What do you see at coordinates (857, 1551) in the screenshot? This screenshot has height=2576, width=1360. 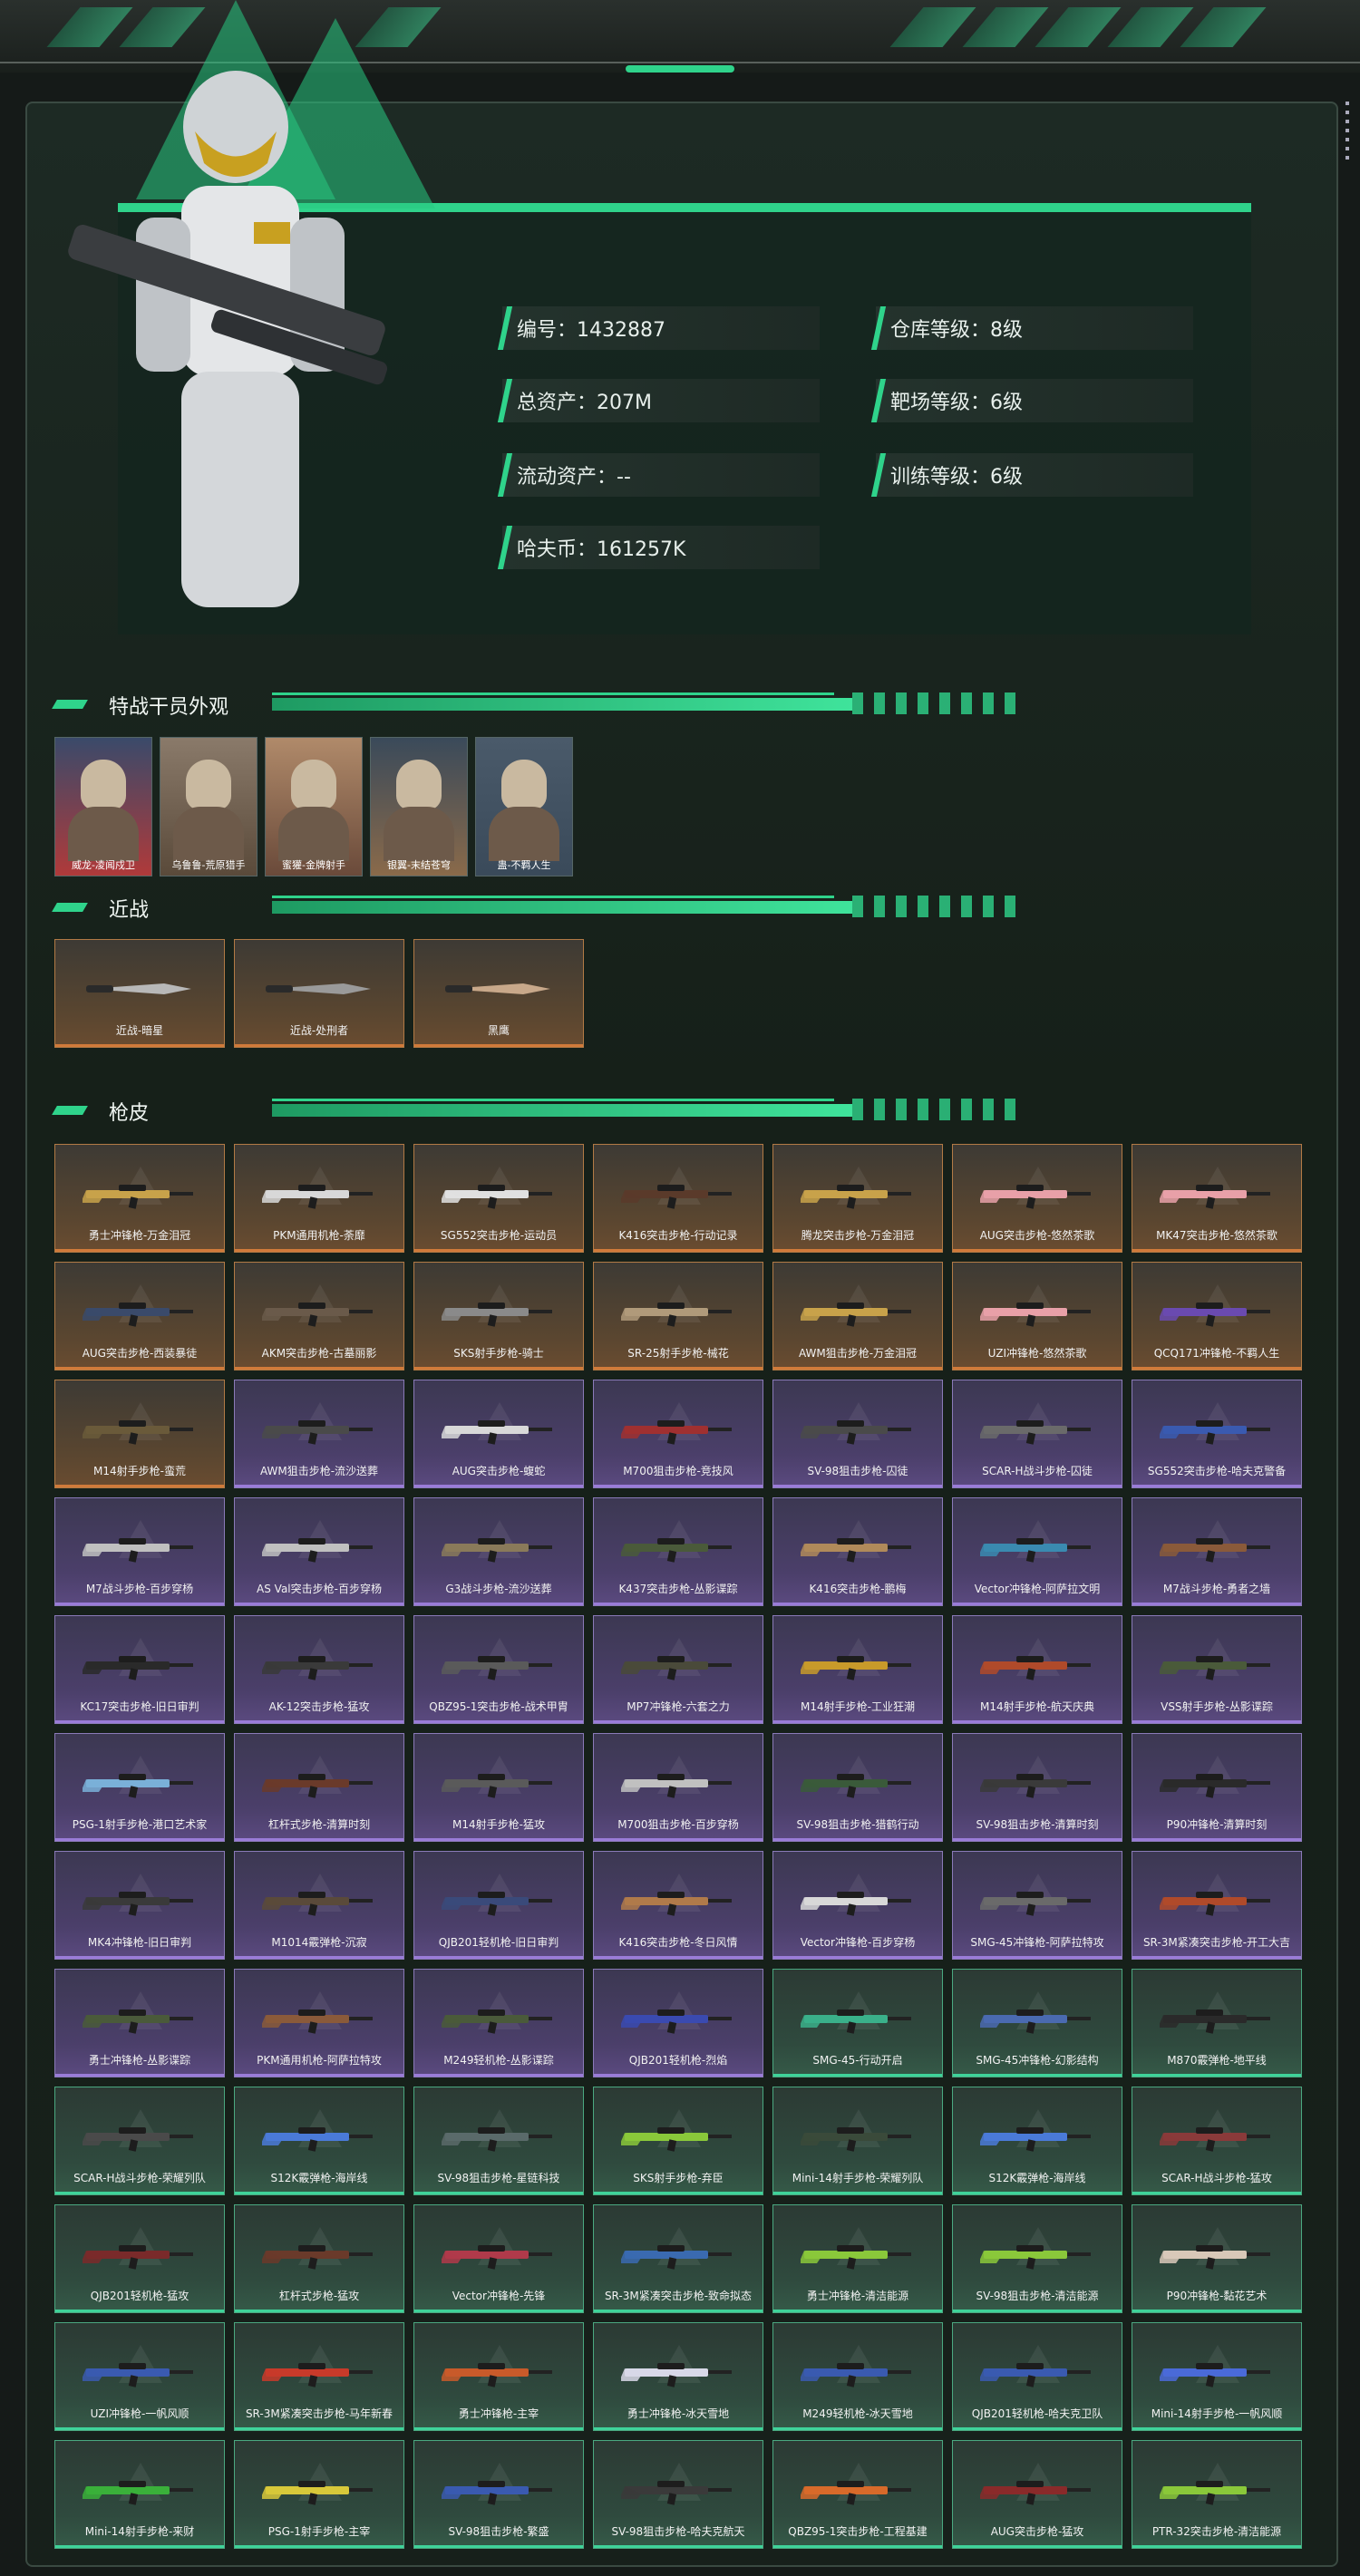 I see `weapon-skin-tile: K416突击步枪-鹏梅` at bounding box center [857, 1551].